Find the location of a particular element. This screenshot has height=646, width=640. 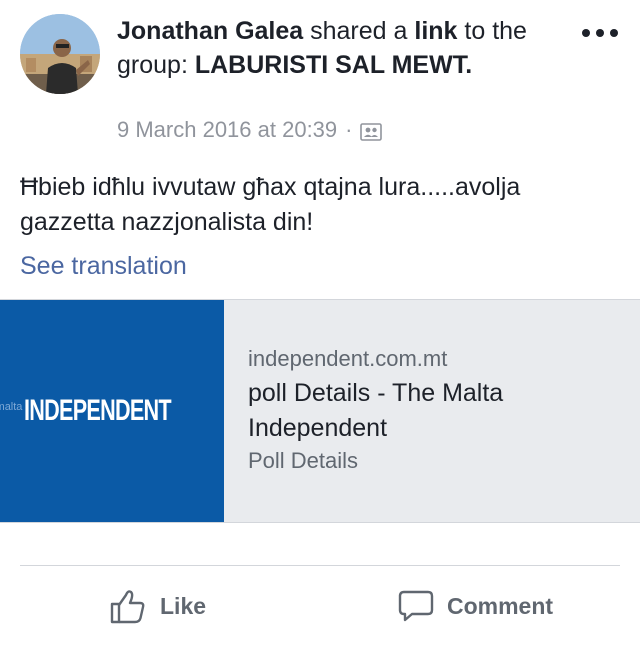

post-meta: 9 March 2016 at 20:39 · is located at coordinates (250, 130).